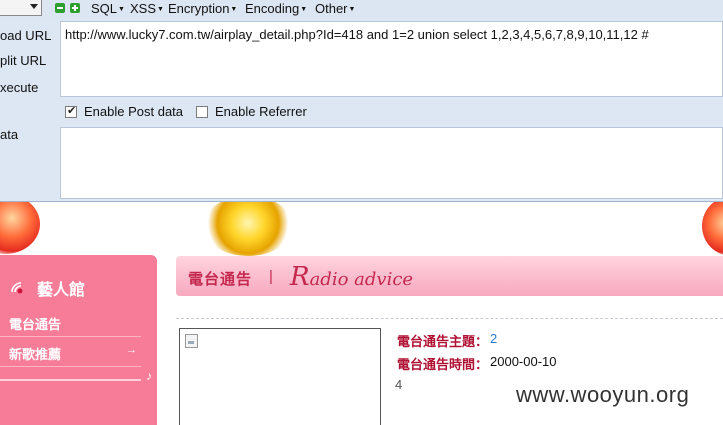  Describe the element at coordinates (75, 8) in the screenshot. I see `plus-icon` at that location.